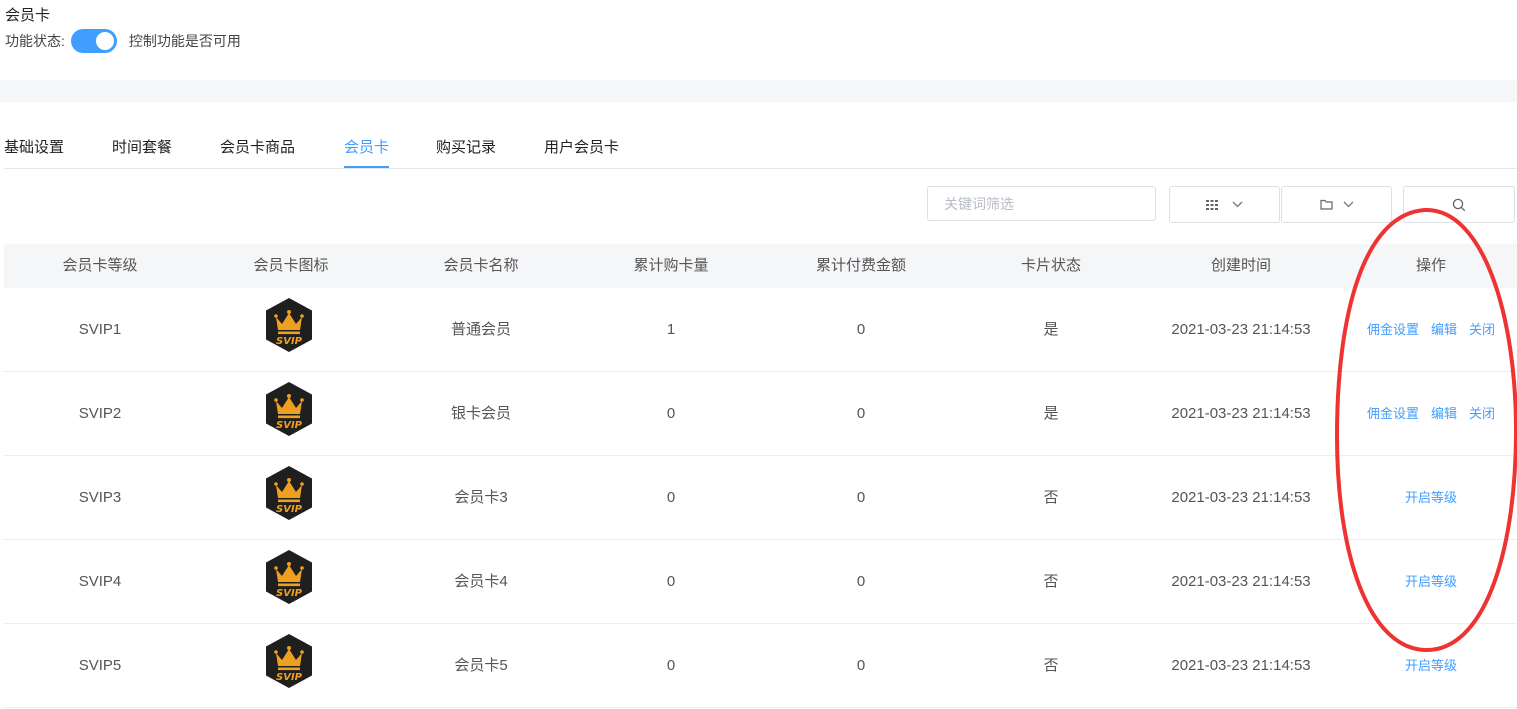 The image size is (1517, 709). What do you see at coordinates (481, 265) in the screenshot?
I see `header-card-name: 会员卡名称` at bounding box center [481, 265].